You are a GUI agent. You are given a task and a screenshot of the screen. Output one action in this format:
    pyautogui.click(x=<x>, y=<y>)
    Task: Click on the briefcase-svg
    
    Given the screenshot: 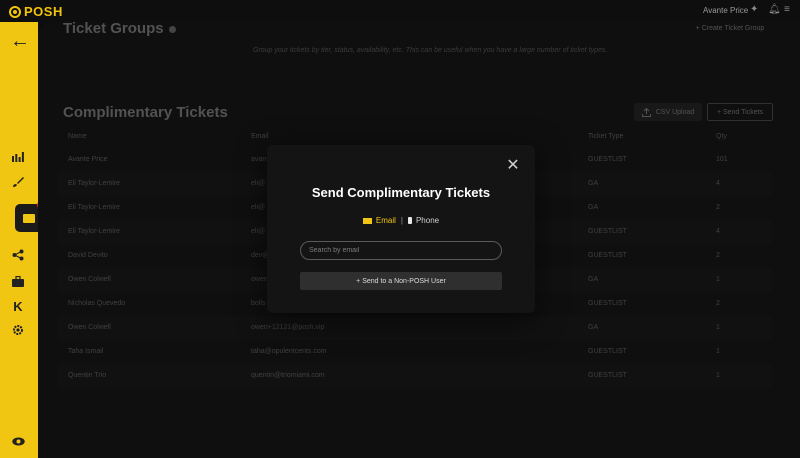 What is the action you would take?
    pyautogui.click(x=18, y=281)
    